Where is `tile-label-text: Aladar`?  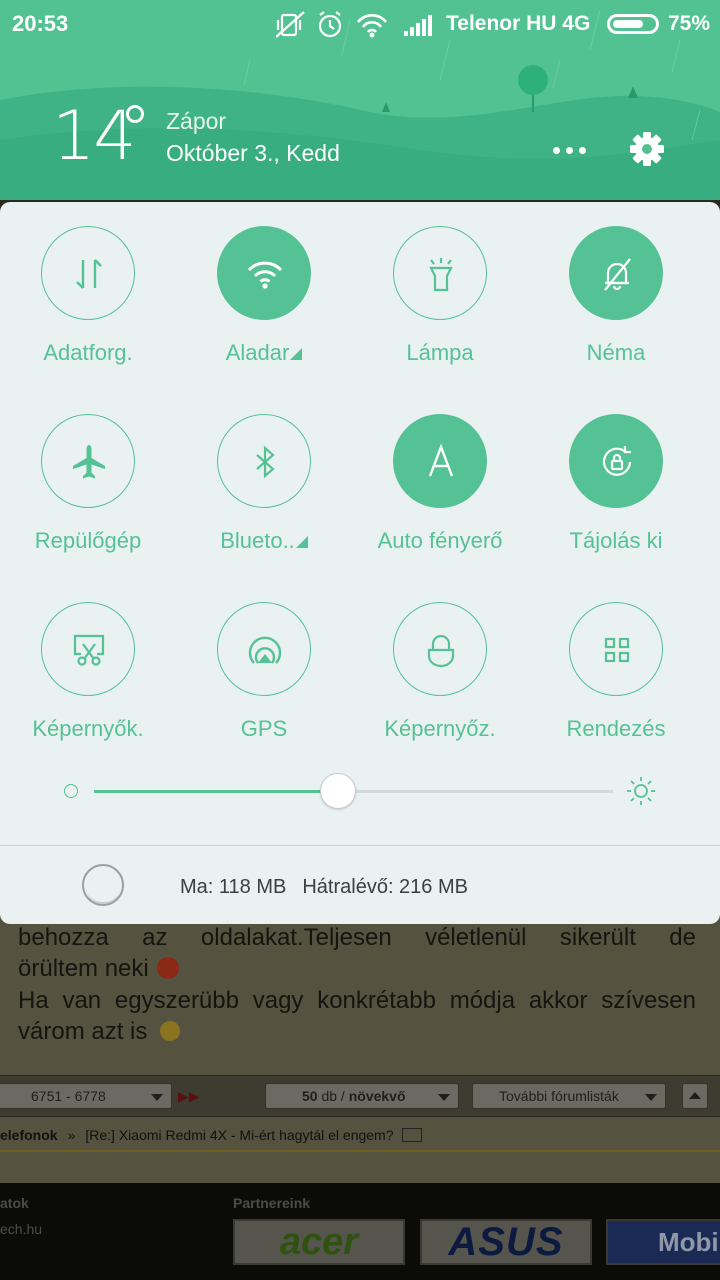 tile-label-text: Aladar is located at coordinates (257, 352).